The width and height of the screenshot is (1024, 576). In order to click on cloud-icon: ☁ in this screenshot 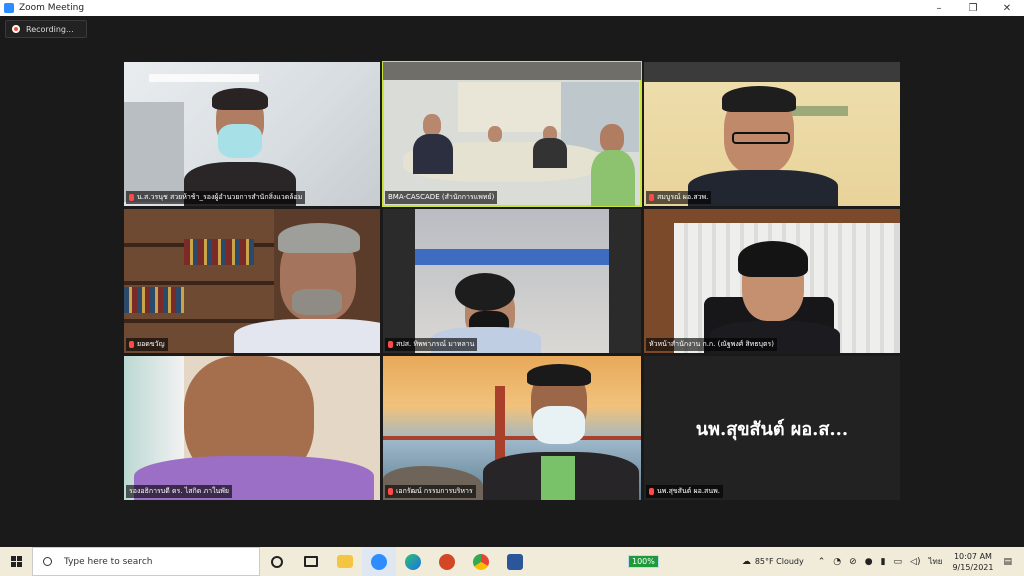, I will do `click(746, 561)`.